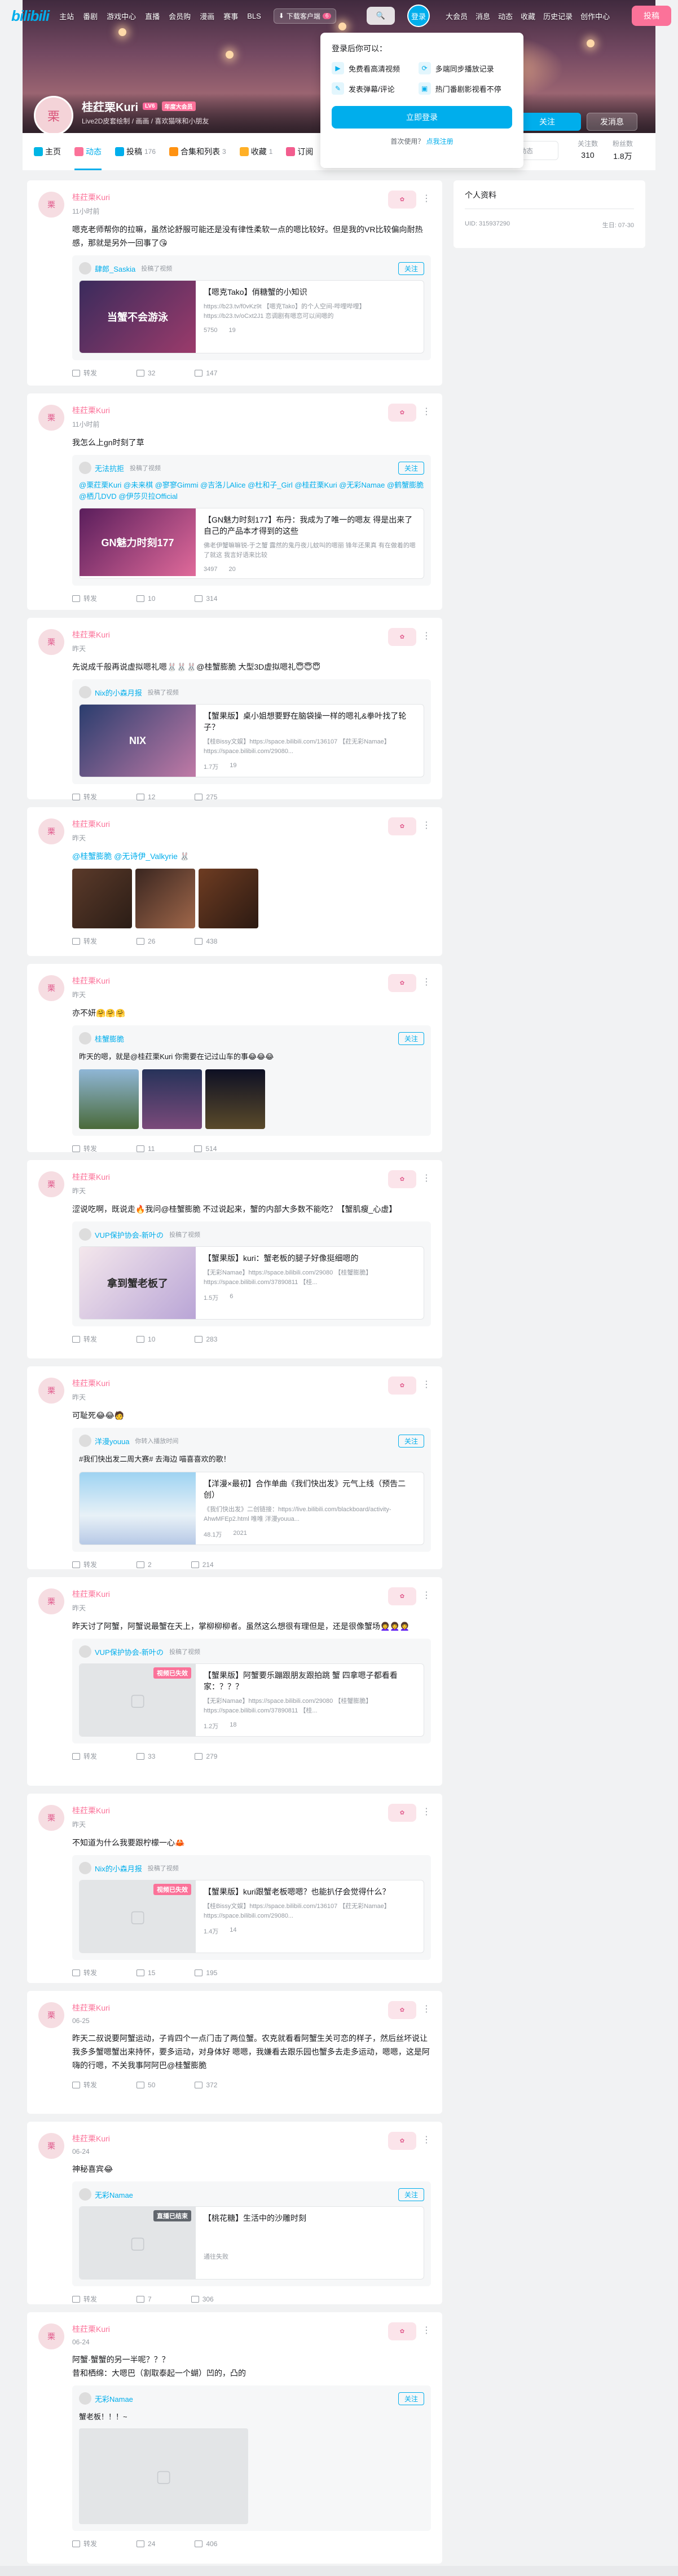 Image resolution: width=678 pixels, height=2576 pixels. I want to click on like-button: 147, so click(206, 373).